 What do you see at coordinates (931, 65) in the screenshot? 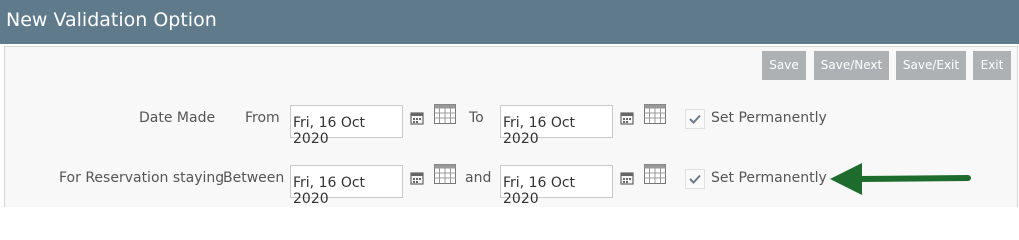
I see `save-exit-button: Save/Exit` at bounding box center [931, 65].